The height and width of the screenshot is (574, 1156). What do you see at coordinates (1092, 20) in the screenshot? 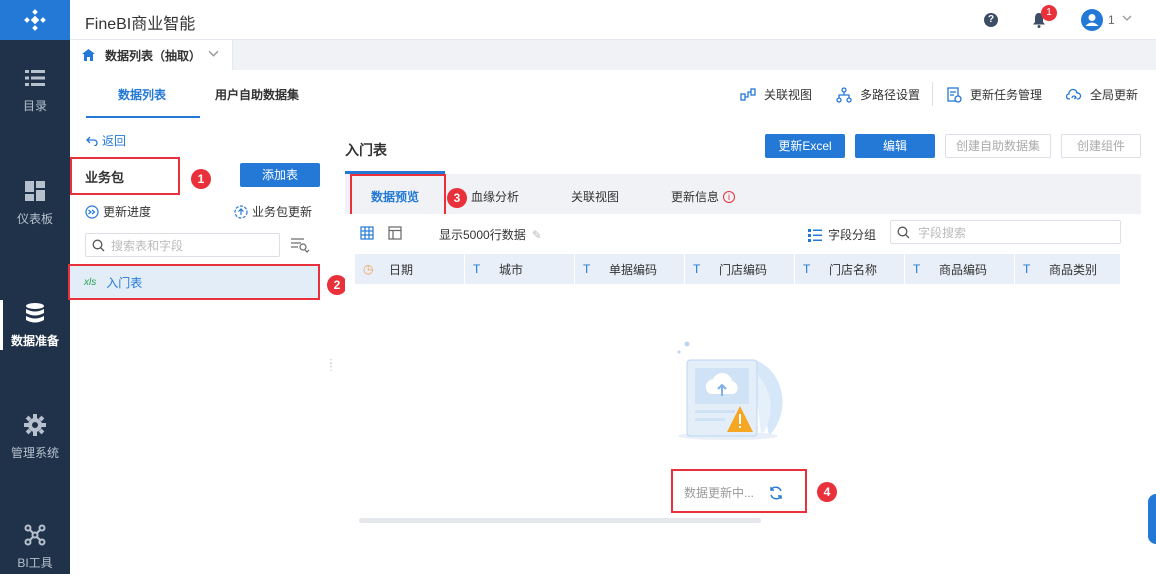
I see `avatar` at bounding box center [1092, 20].